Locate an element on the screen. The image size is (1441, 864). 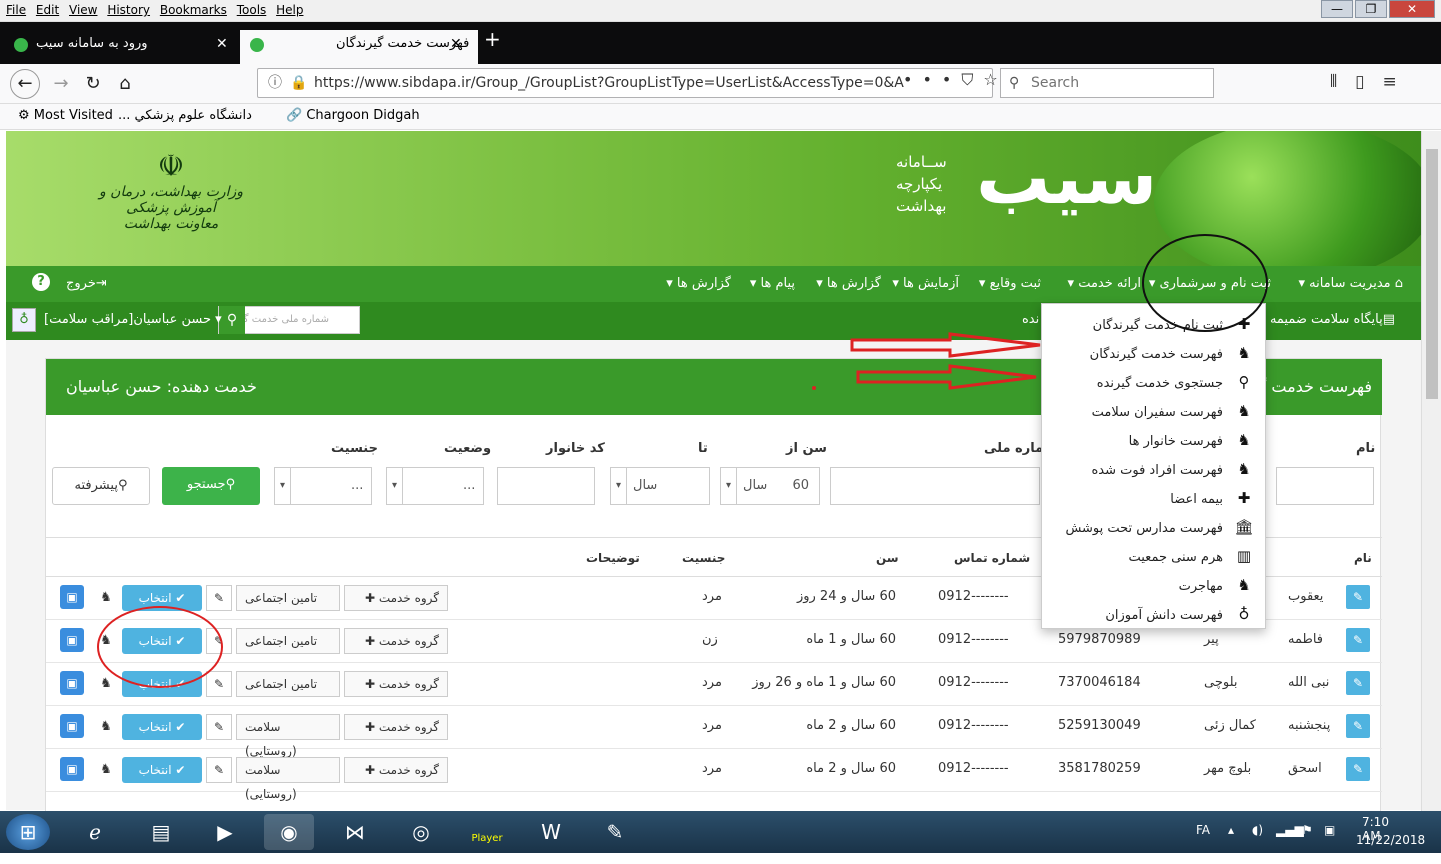
player-icon: Player is located at coordinates (487, 832).